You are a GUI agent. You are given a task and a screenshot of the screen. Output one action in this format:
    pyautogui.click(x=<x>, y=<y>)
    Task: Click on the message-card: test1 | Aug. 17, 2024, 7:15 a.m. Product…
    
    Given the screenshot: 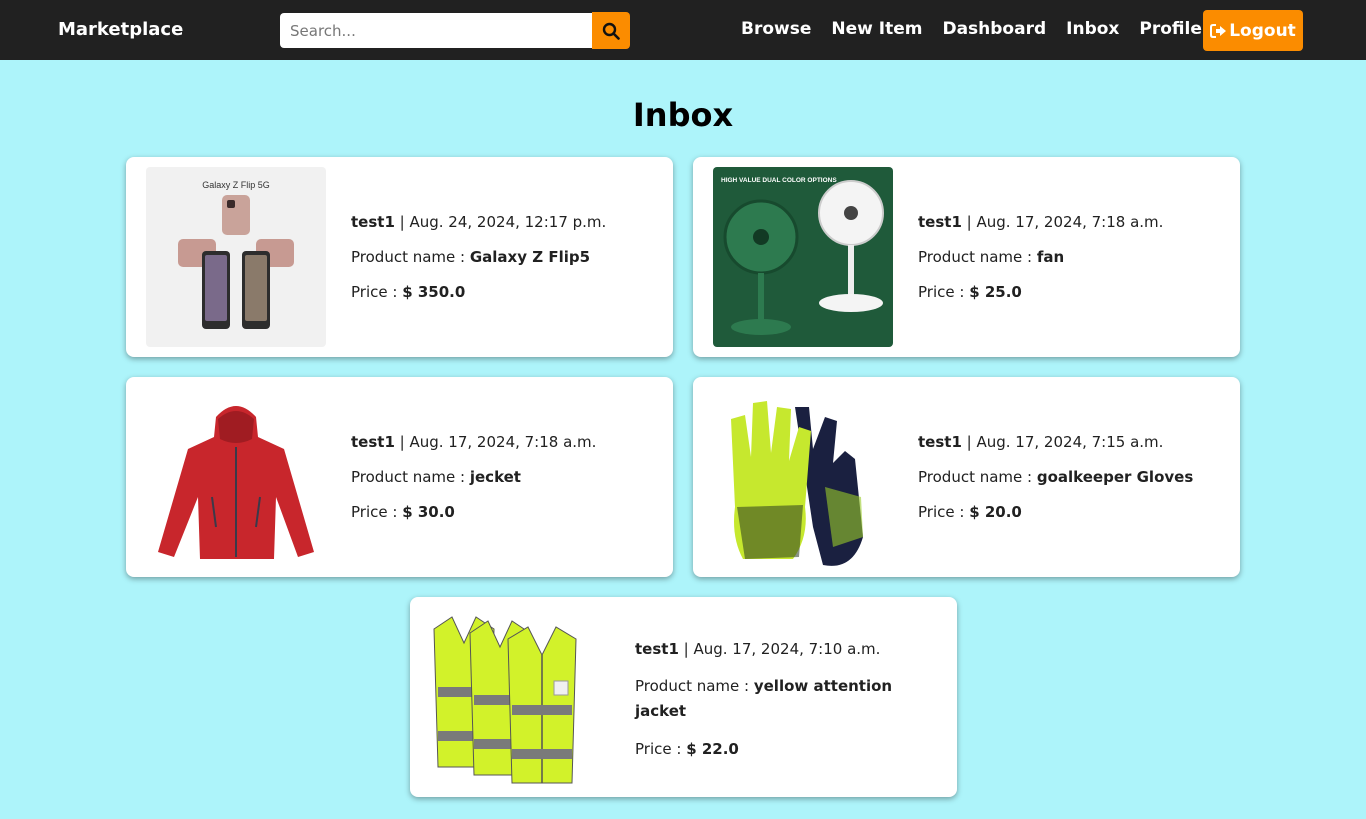 What is the action you would take?
    pyautogui.click(x=966, y=477)
    